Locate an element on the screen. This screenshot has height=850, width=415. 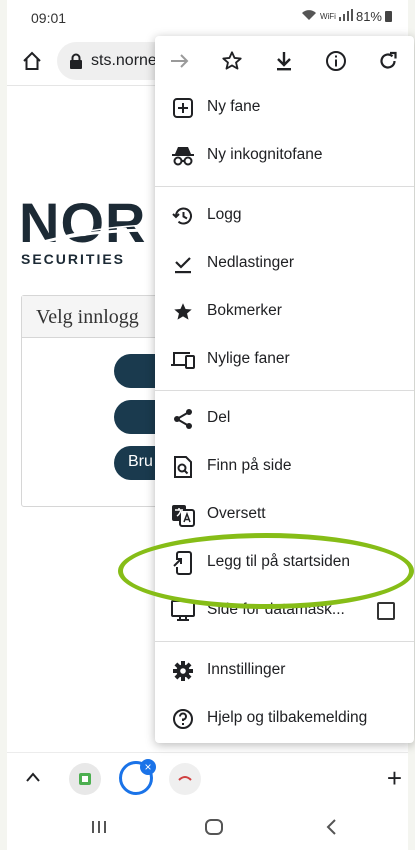
tab-favicon-other is located at coordinates (185, 779).